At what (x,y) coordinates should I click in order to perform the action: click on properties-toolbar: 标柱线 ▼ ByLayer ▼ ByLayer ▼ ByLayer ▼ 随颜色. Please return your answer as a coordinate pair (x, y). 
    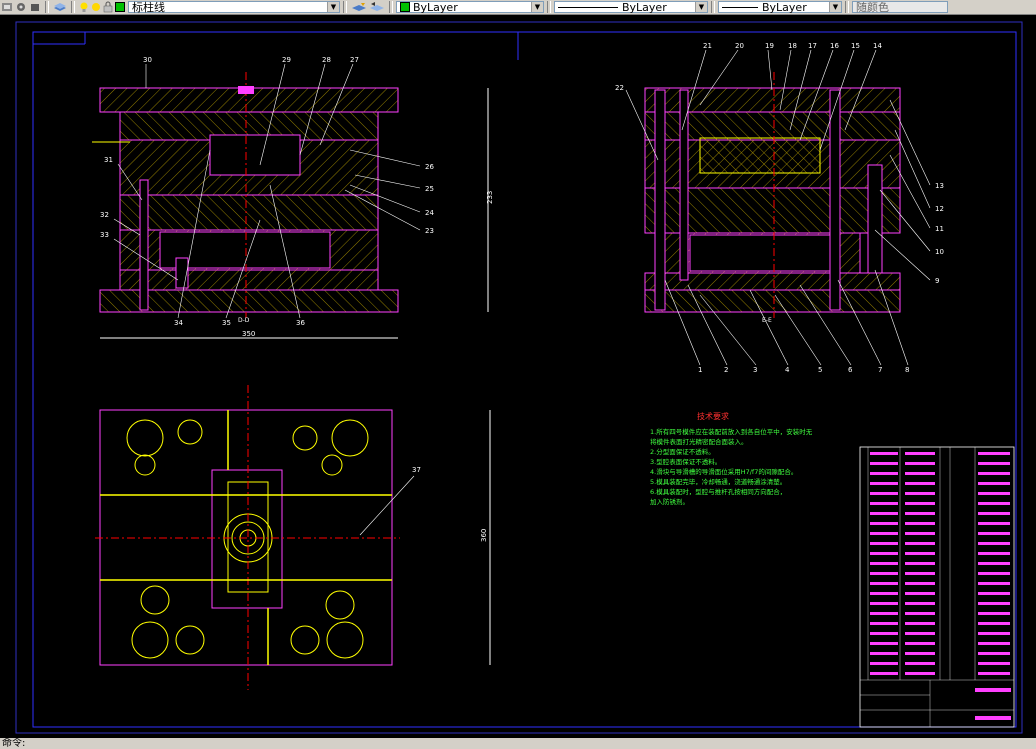
    Looking at the image, I should click on (518, 7).